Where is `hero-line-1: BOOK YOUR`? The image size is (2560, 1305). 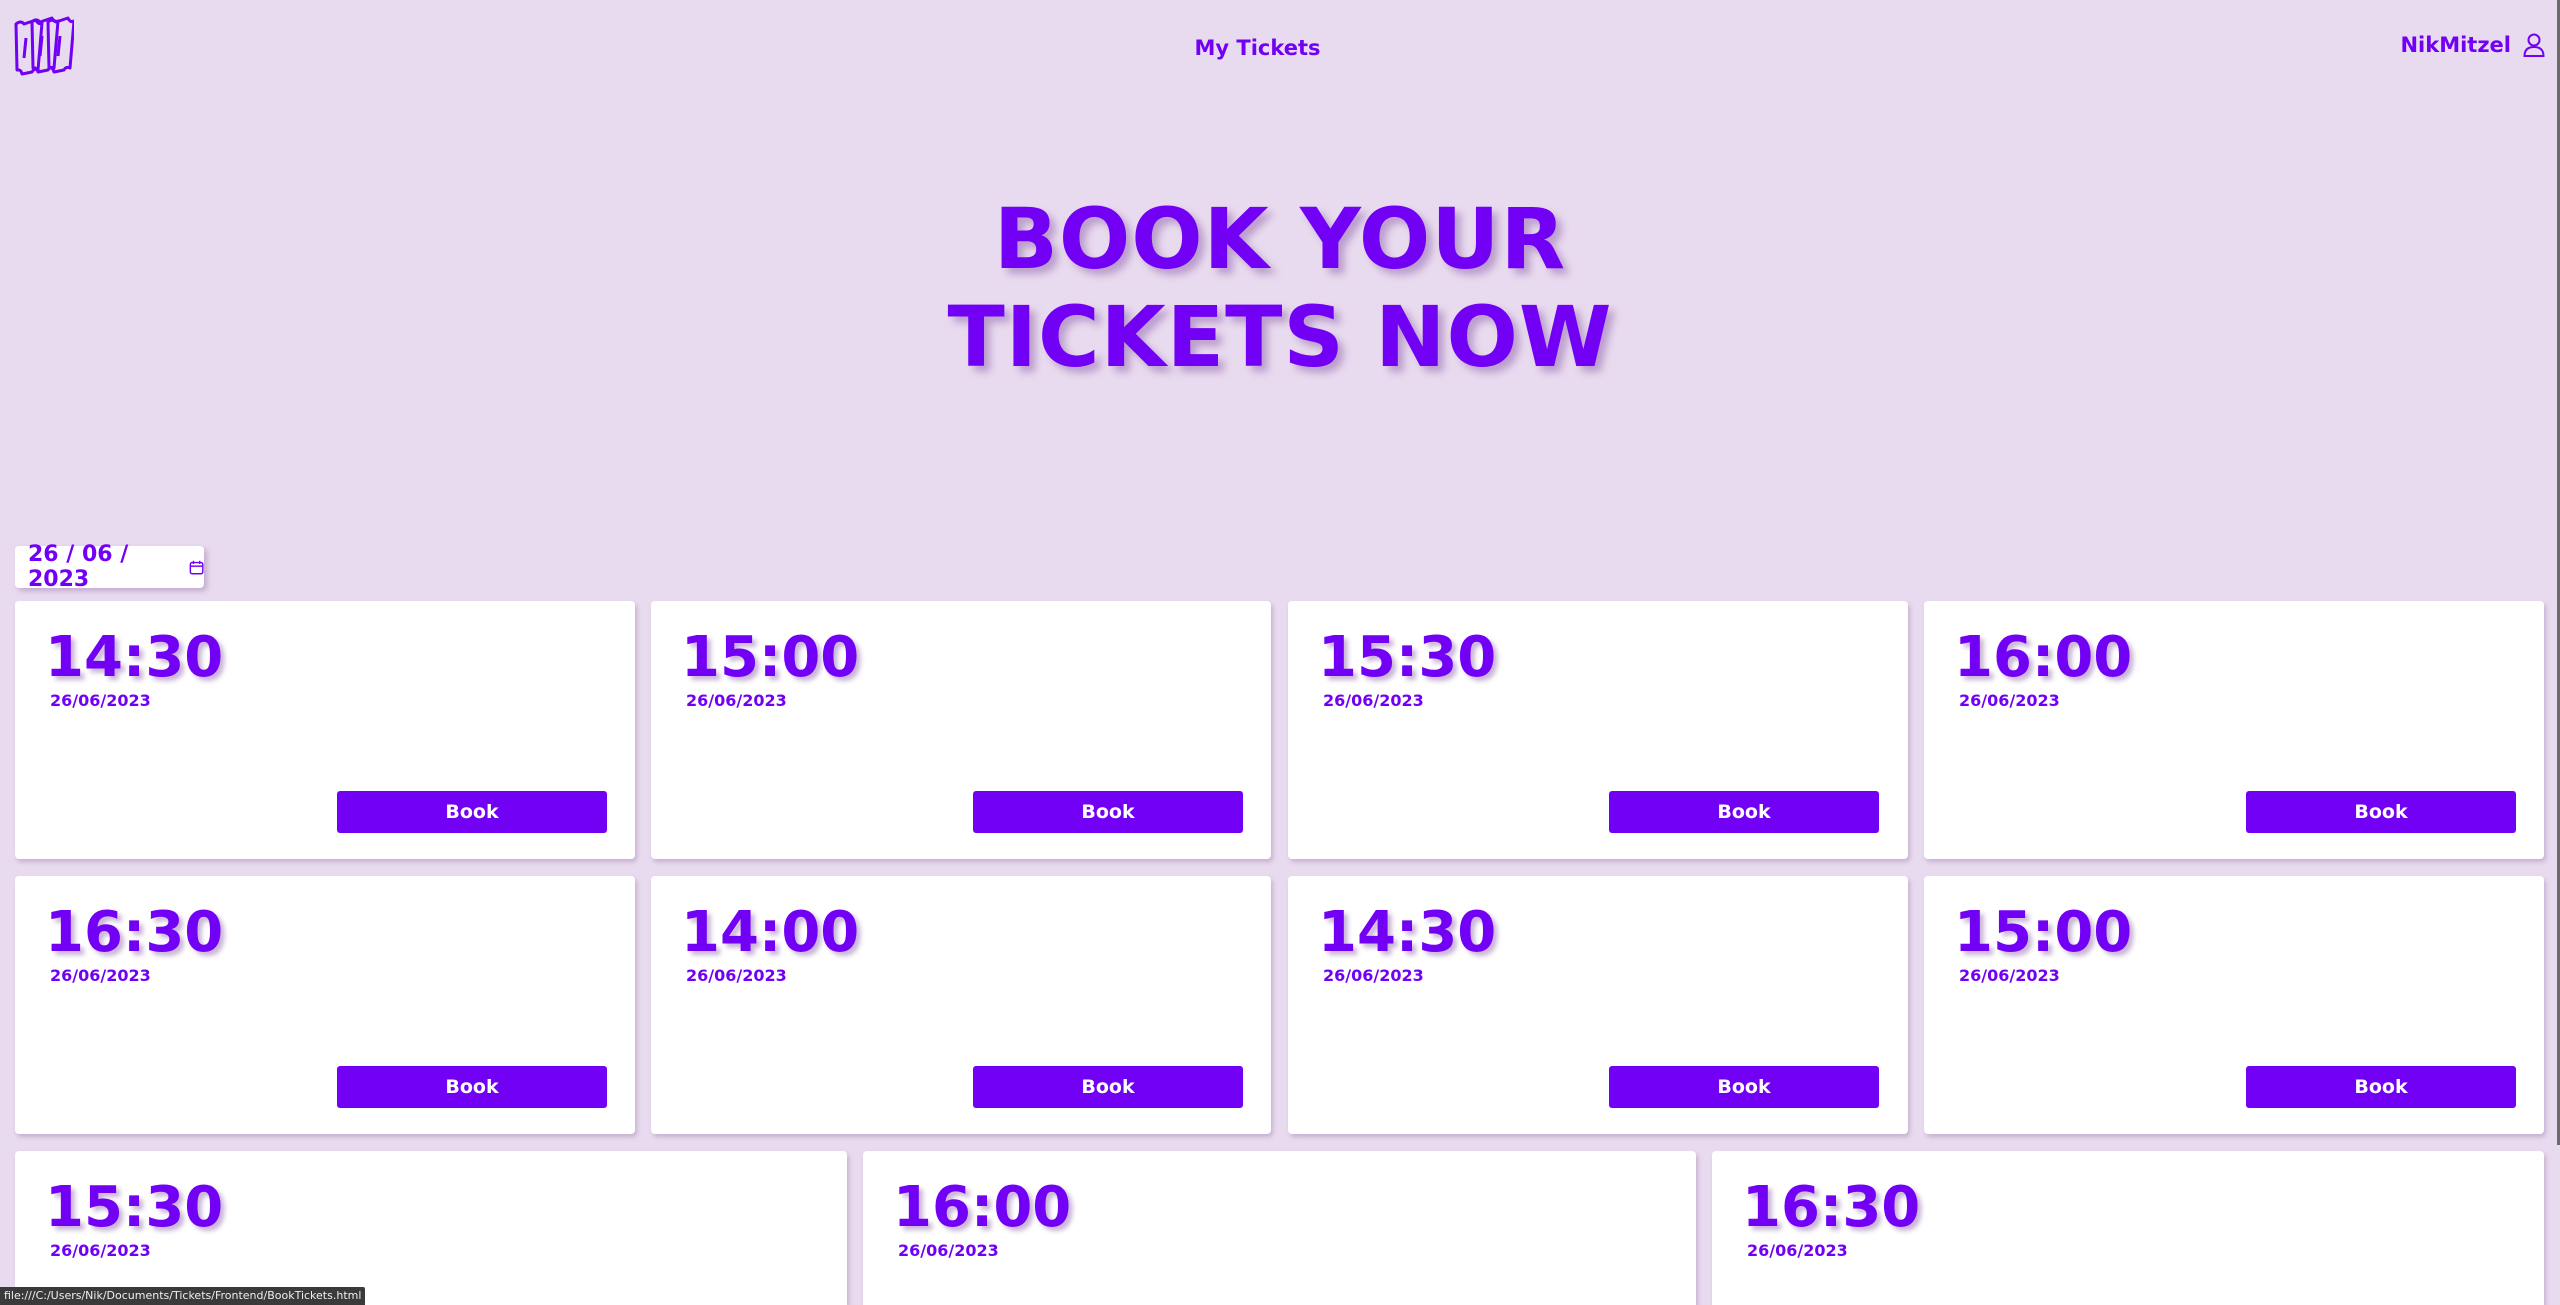
hero-line-1: BOOK YOUR is located at coordinates (1280, 239).